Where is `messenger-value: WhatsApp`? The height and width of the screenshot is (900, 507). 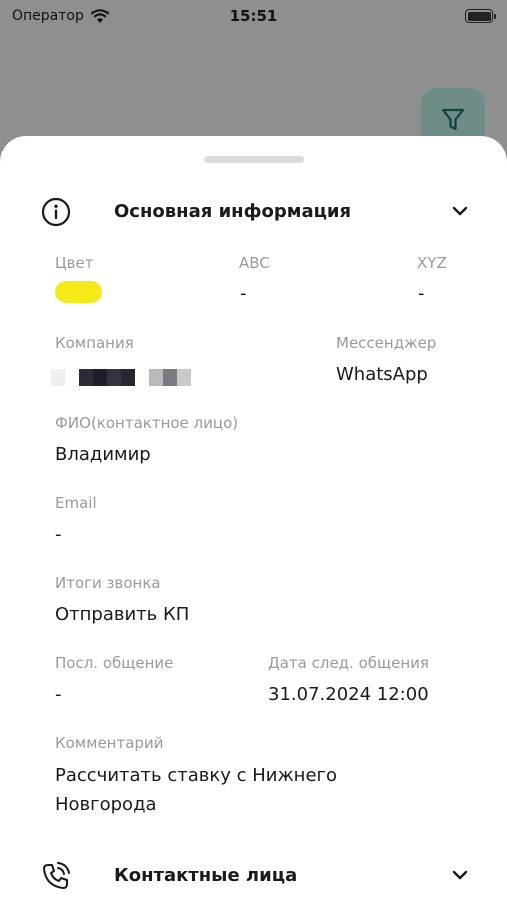 messenger-value: WhatsApp is located at coordinates (382, 374).